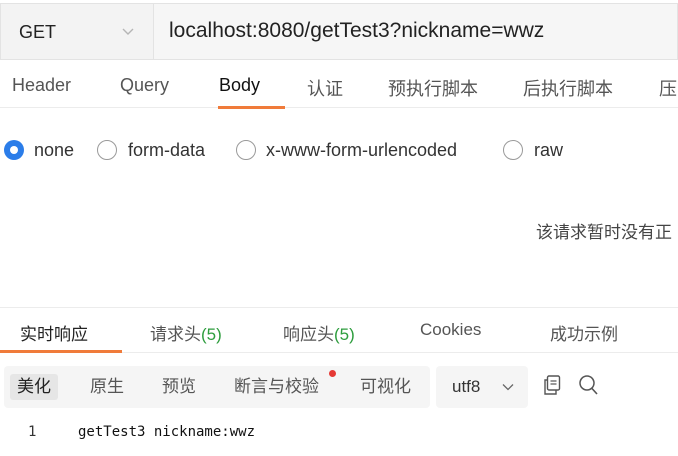  Describe the element at coordinates (32, 432) in the screenshot. I see `line-number: 1` at that location.